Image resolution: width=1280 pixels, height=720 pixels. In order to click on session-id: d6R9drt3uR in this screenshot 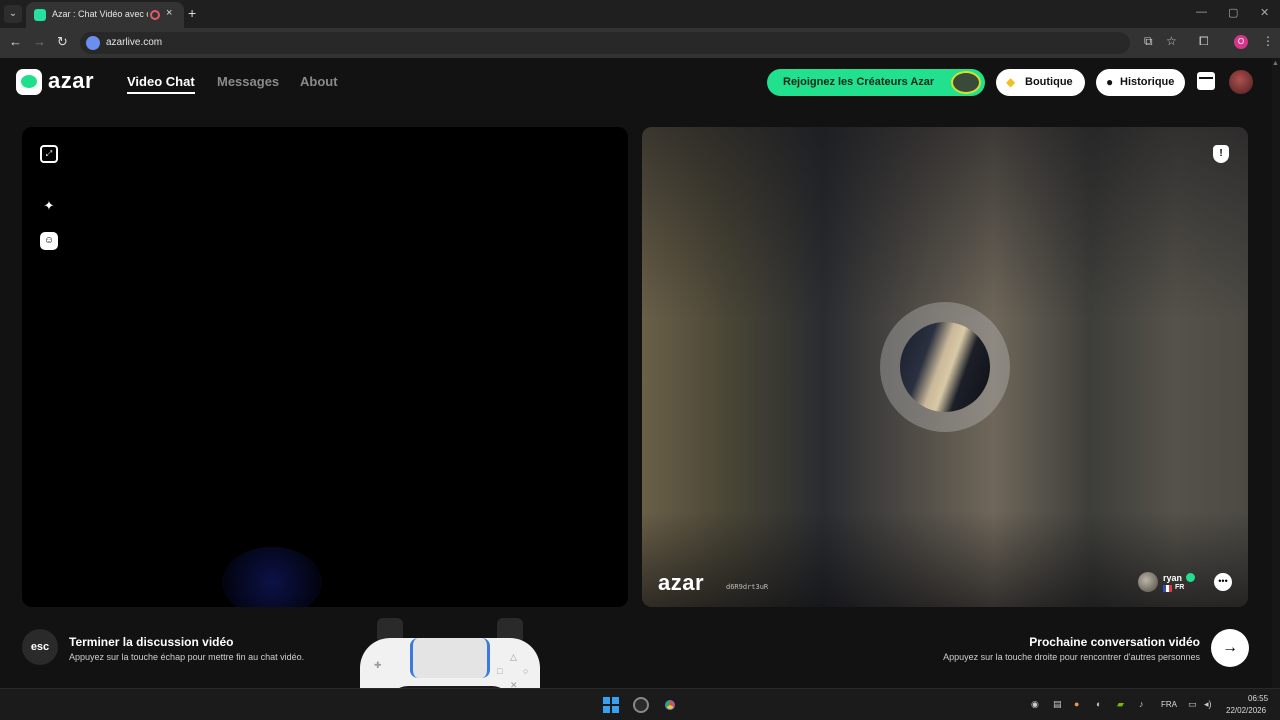, I will do `click(747, 587)`.